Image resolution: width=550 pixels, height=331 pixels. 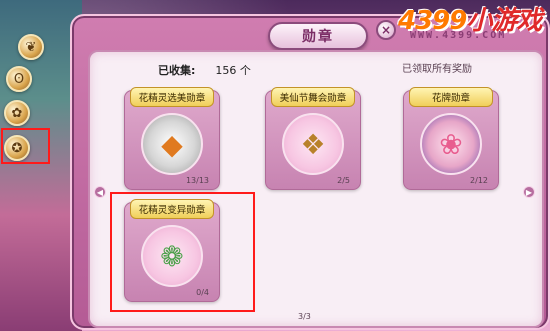 I want to click on medal-card: 花牌勋章 ❀ 2/12, so click(x=451, y=138).